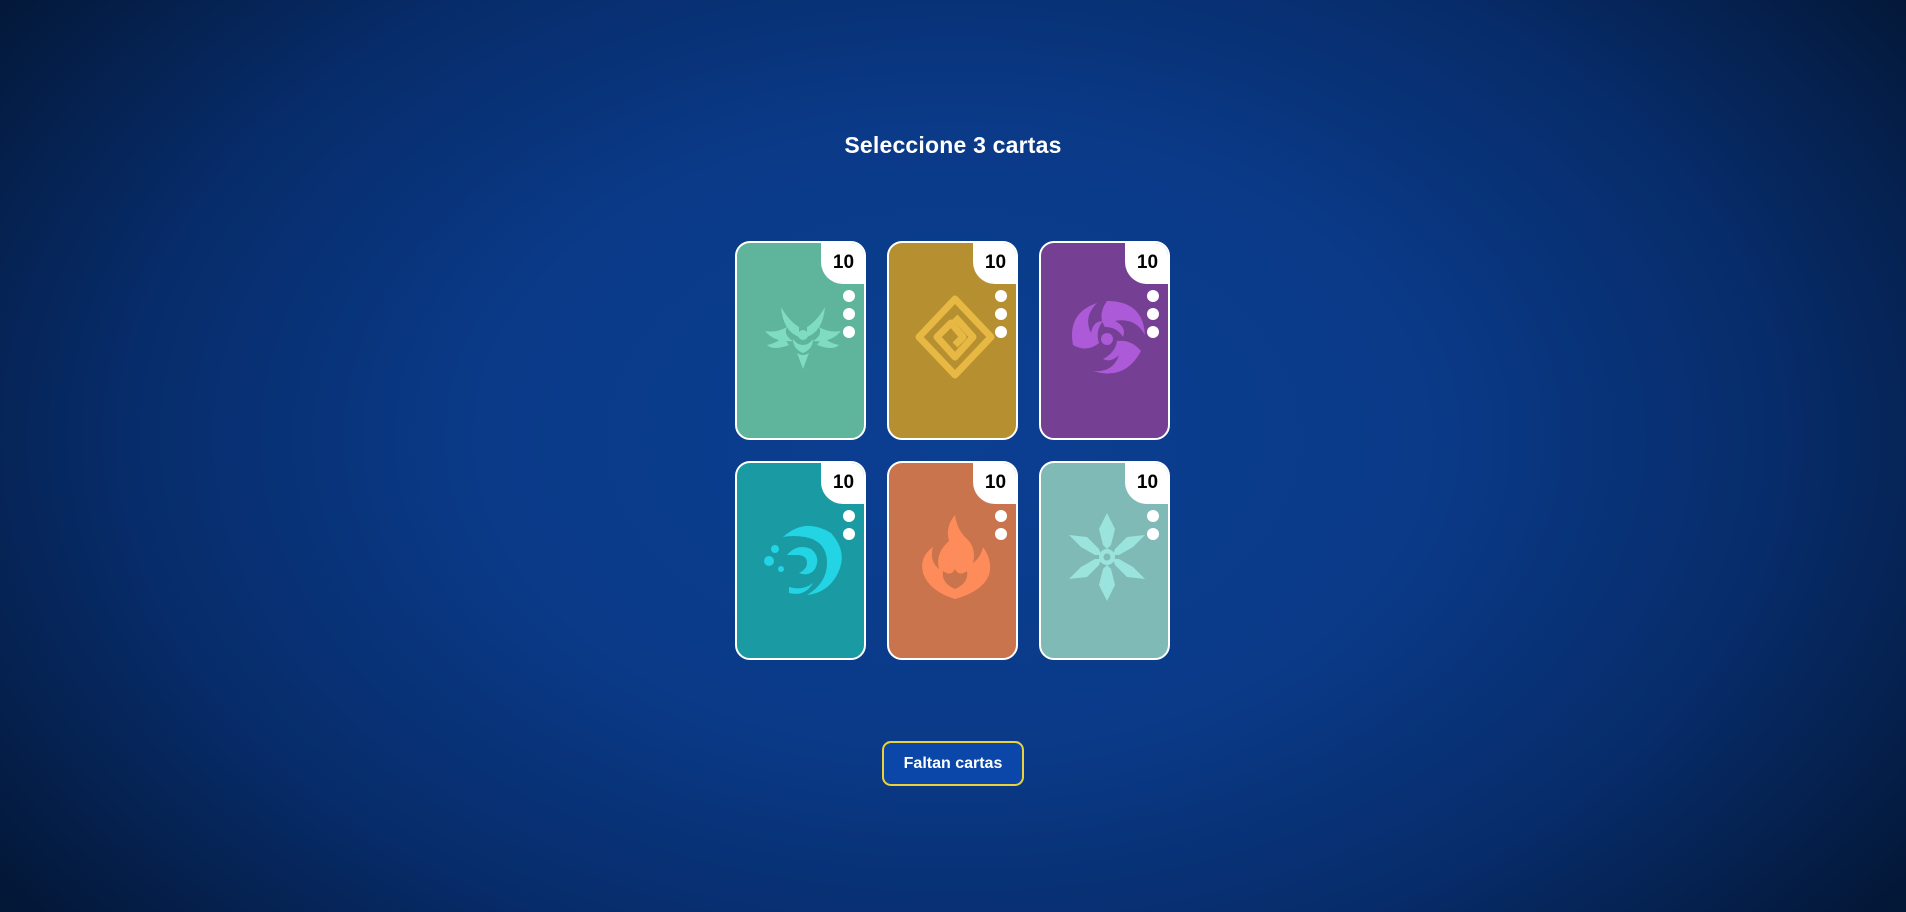 The image size is (1906, 912). What do you see at coordinates (953, 450) in the screenshot?
I see `card-grid: 10 10 10 10 10 10` at bounding box center [953, 450].